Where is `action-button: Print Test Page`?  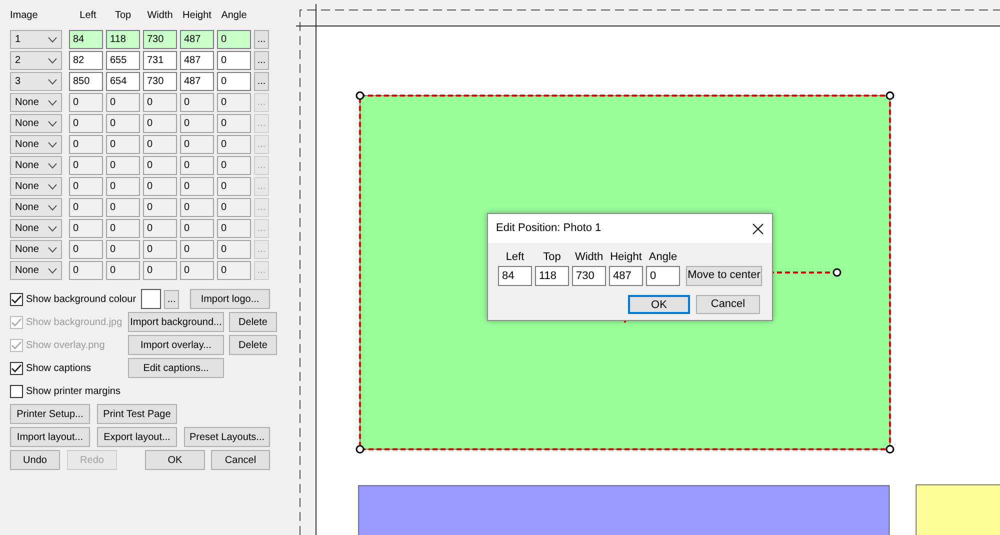
action-button: Print Test Page is located at coordinates (137, 414).